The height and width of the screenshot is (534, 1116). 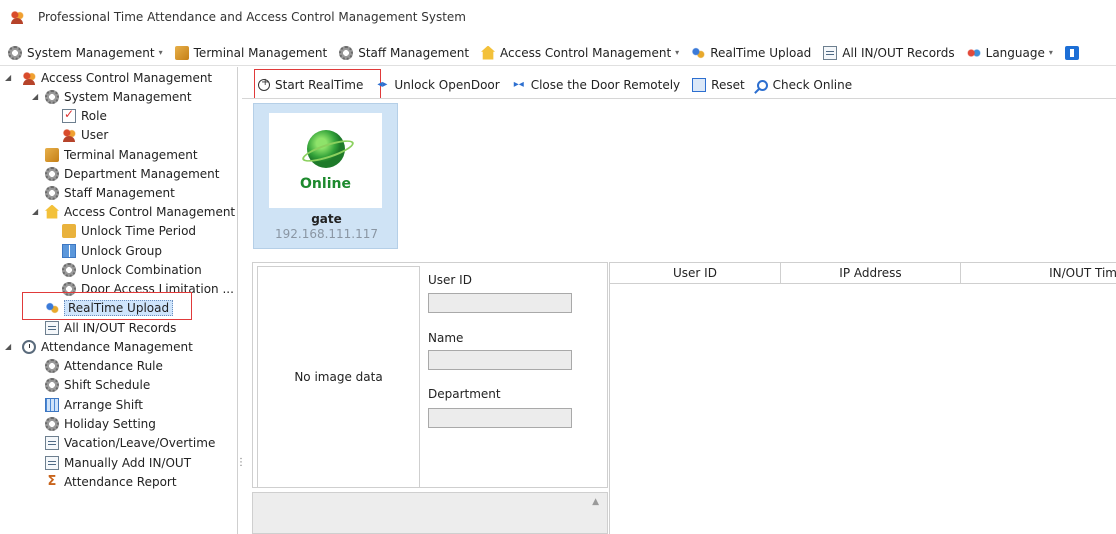 What do you see at coordinates (17, 17) in the screenshot?
I see `app-logo-icon` at bounding box center [17, 17].